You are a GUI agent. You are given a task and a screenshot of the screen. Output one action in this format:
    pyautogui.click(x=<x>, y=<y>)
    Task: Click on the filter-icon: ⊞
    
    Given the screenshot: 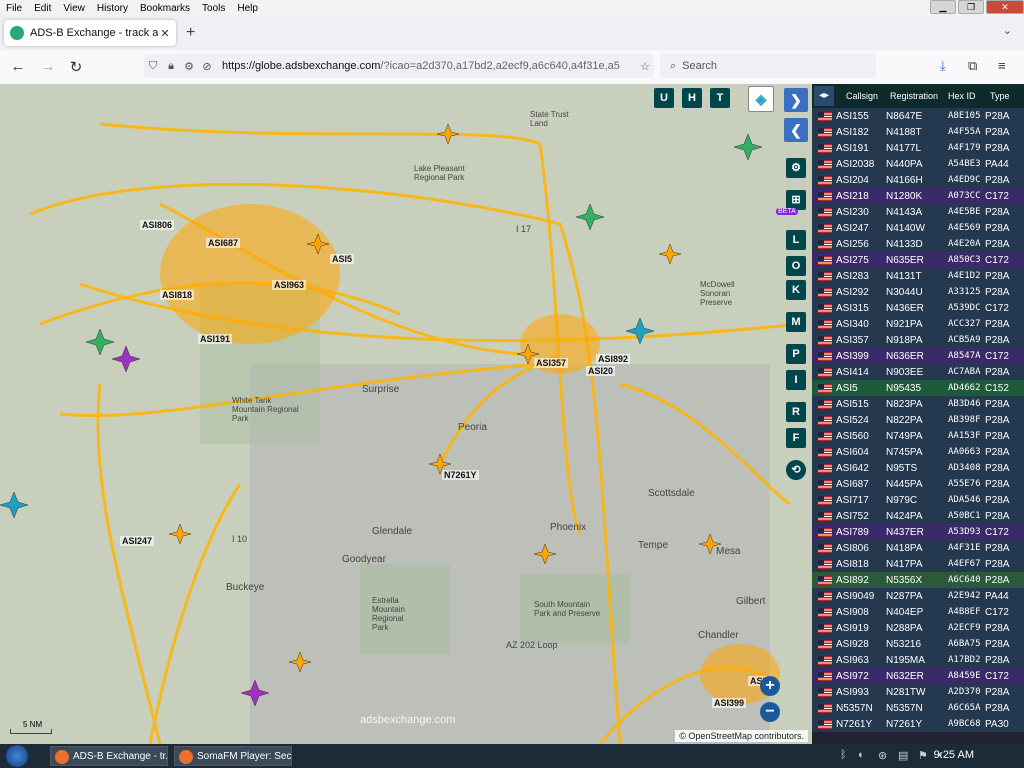 What is the action you would take?
    pyautogui.click(x=796, y=200)
    